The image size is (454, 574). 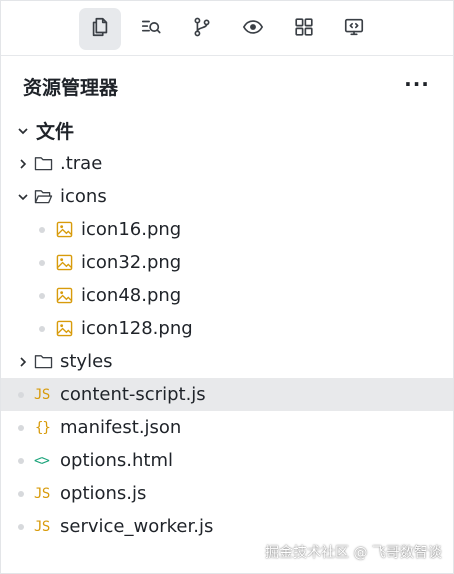 What do you see at coordinates (227, 526) in the screenshot?
I see `tree-item-service-worker: JS service_worker.js` at bounding box center [227, 526].